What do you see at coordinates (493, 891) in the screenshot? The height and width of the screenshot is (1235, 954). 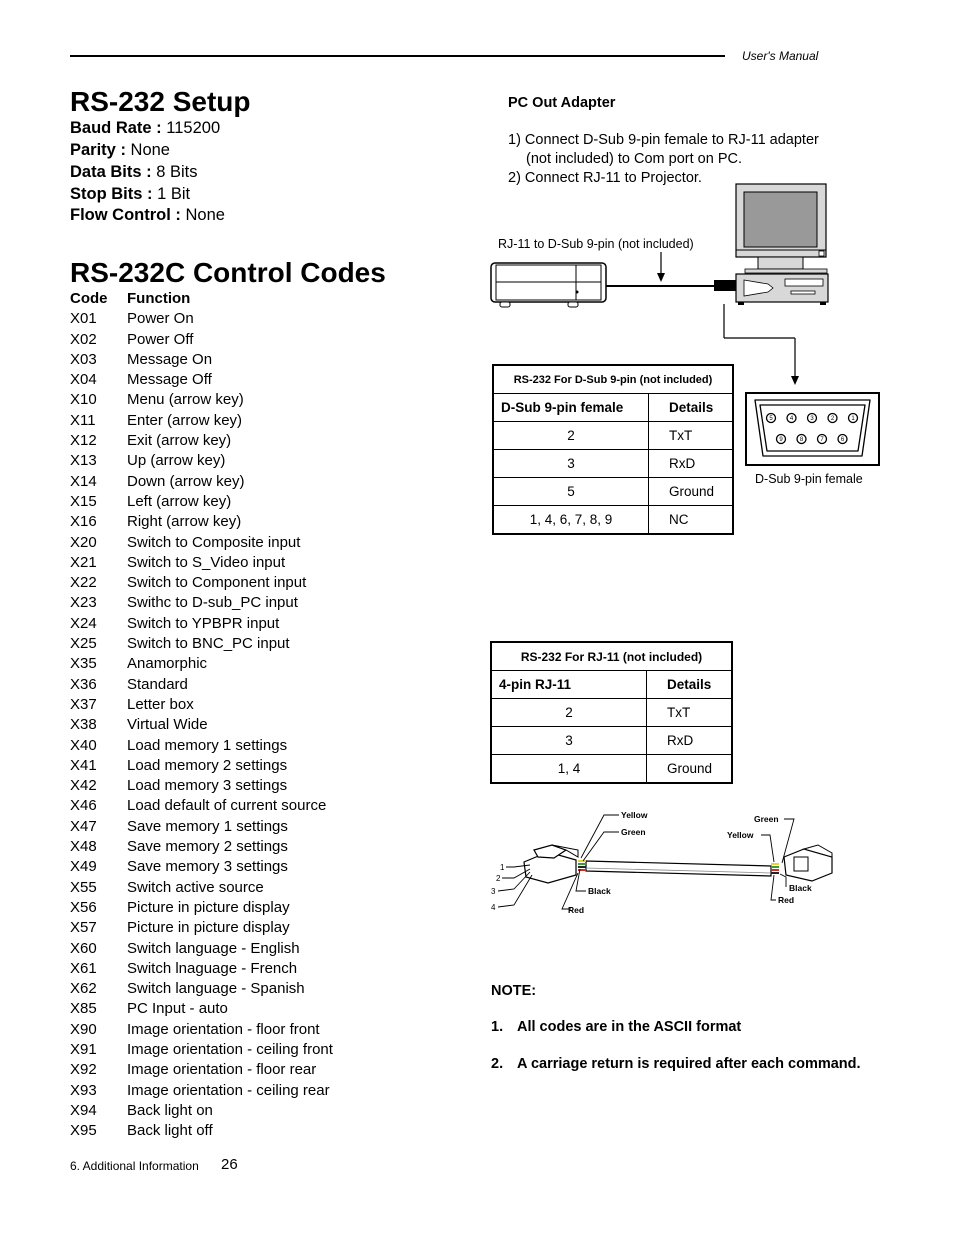 I see `pin-label: 3` at bounding box center [493, 891].